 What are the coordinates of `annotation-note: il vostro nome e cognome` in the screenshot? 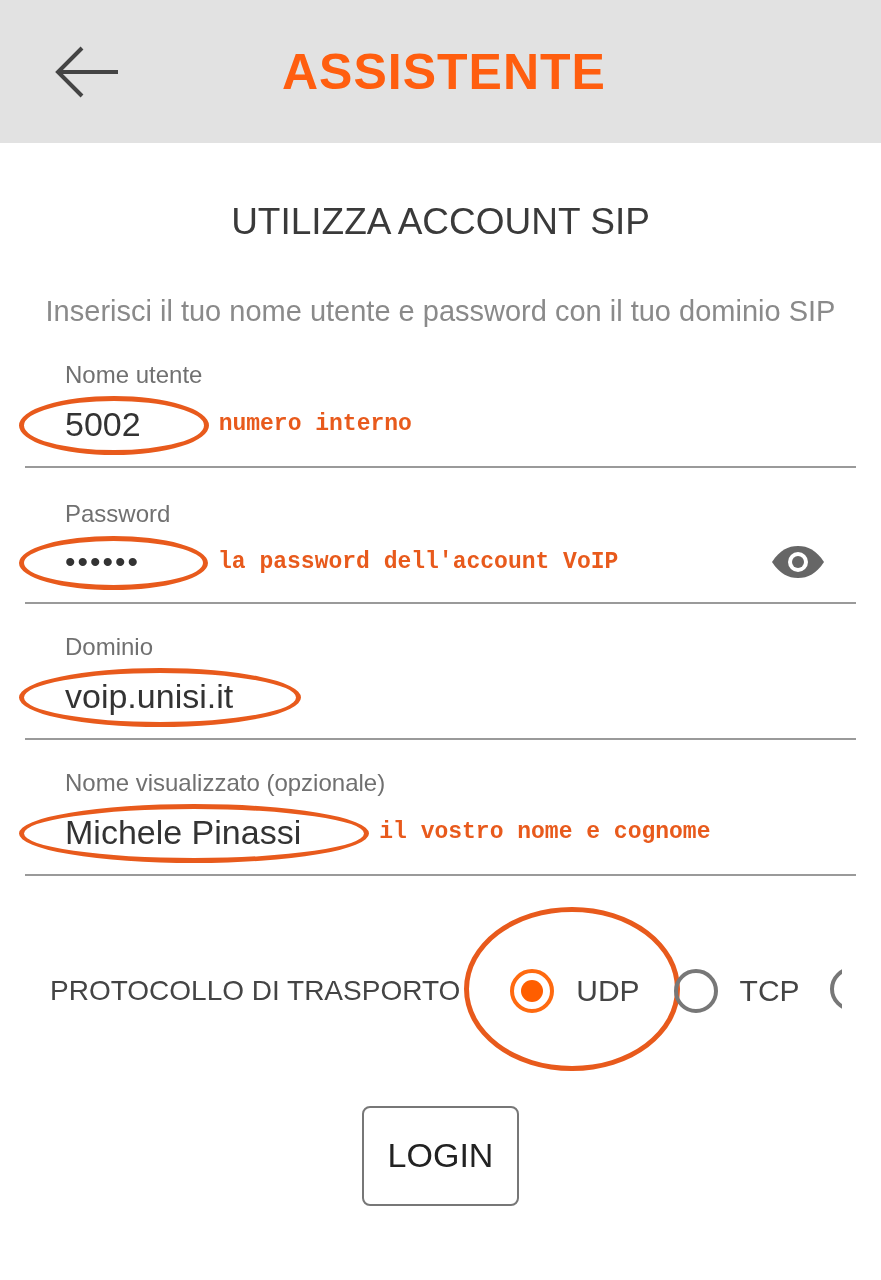 It's located at (545, 832).